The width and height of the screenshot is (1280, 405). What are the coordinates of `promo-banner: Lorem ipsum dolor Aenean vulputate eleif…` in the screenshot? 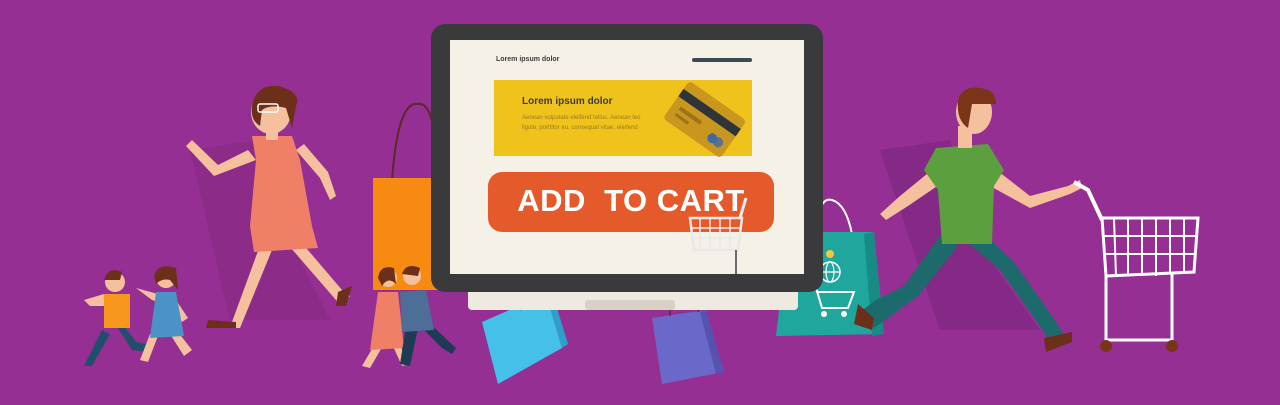 It's located at (623, 118).